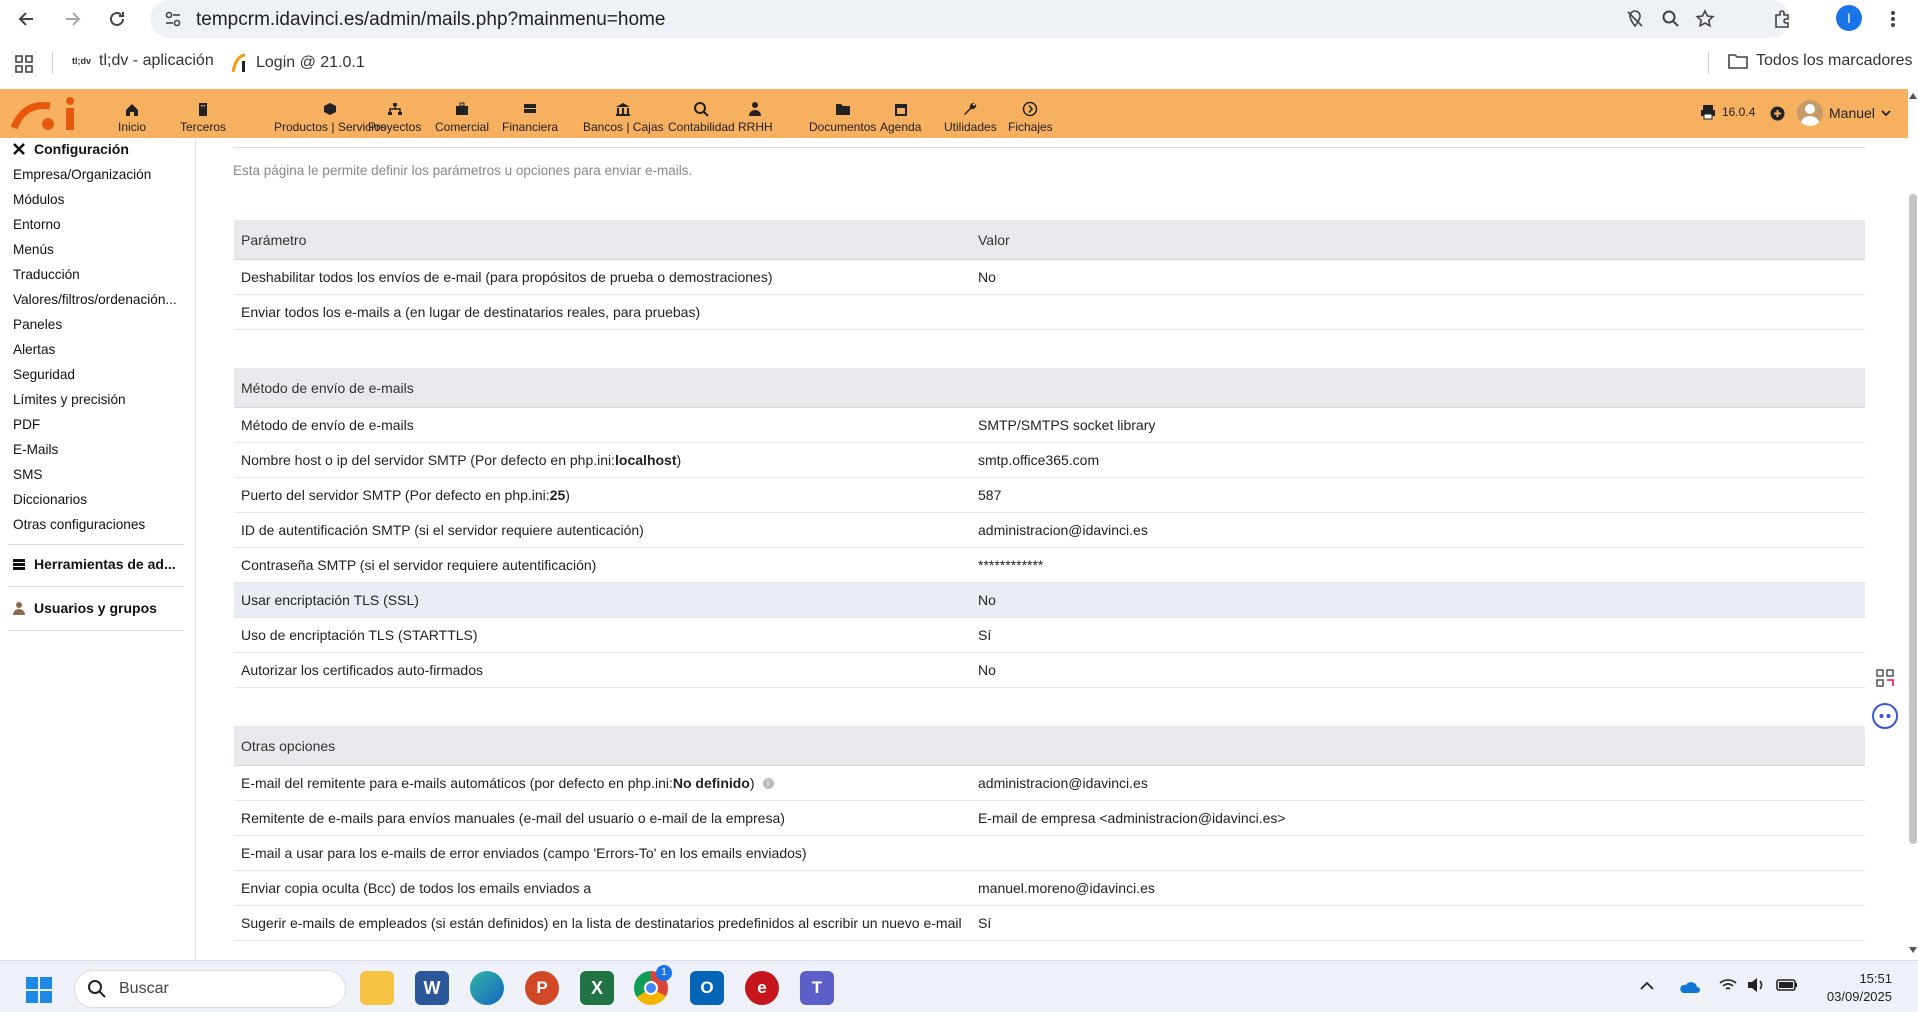  I want to click on menu-item-11: Agenda, so click(900, 113).